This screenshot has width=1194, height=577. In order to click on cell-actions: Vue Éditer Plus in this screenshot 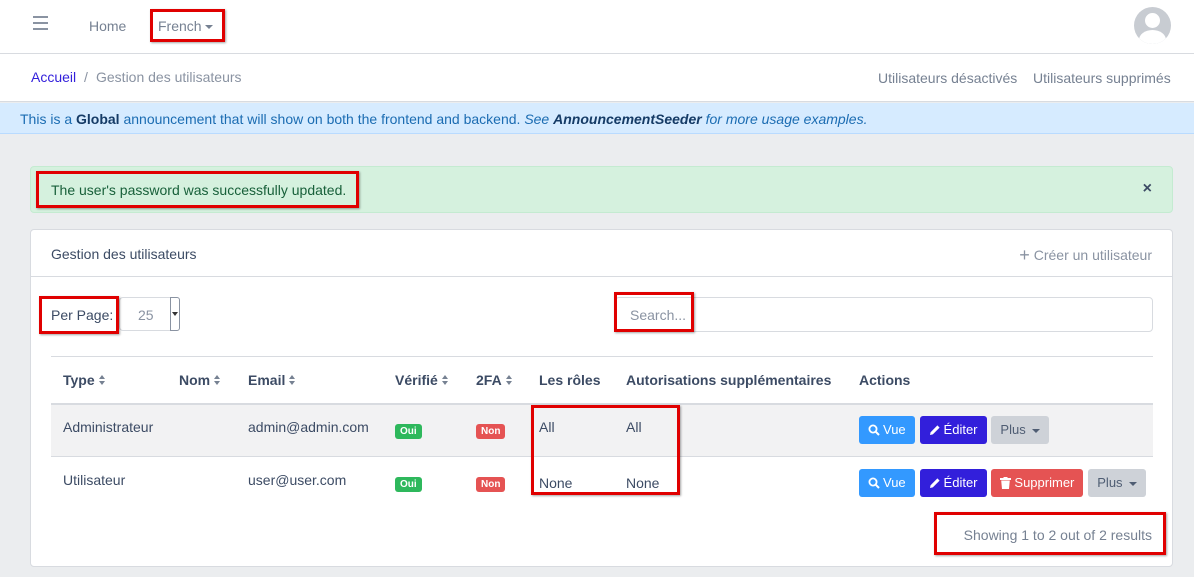, I will do `click(1000, 430)`.